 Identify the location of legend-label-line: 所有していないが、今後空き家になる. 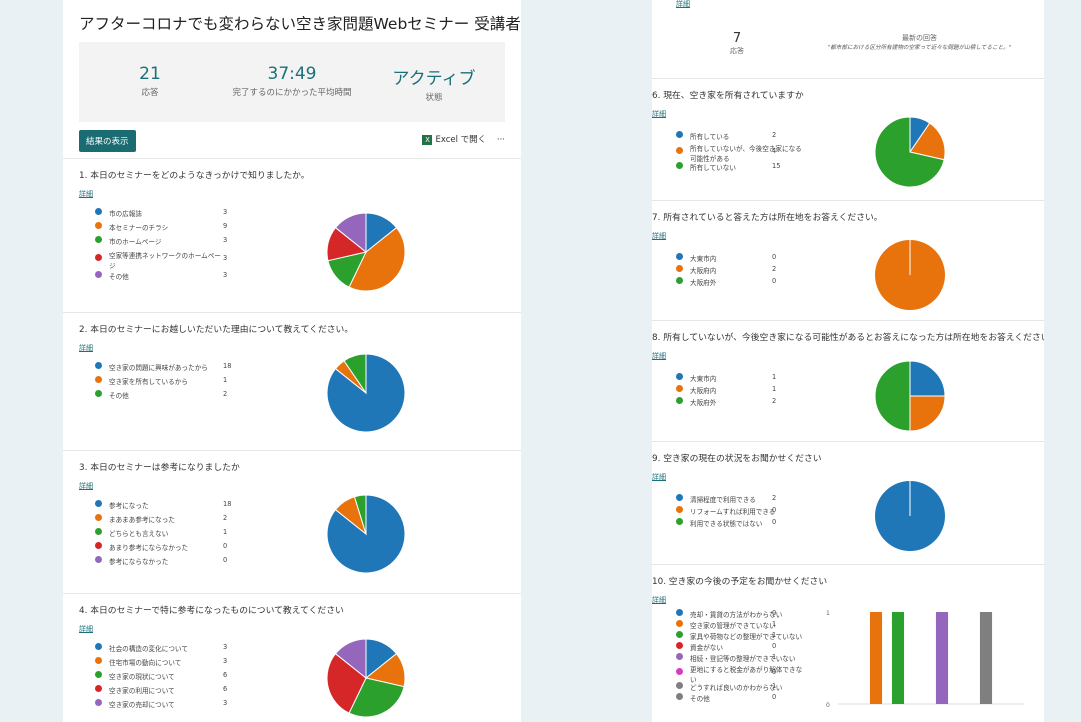
(746, 149).